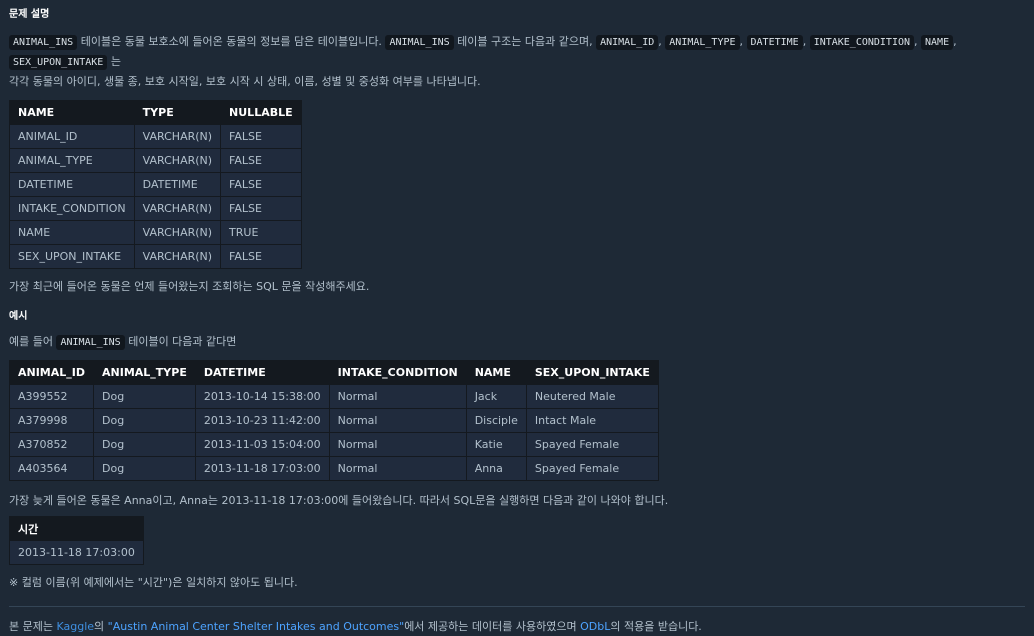  What do you see at coordinates (517, 342) in the screenshot?
I see `example-lead: 예를 들어 ANIMAL_INS 테이블이 다음과 같다면` at bounding box center [517, 342].